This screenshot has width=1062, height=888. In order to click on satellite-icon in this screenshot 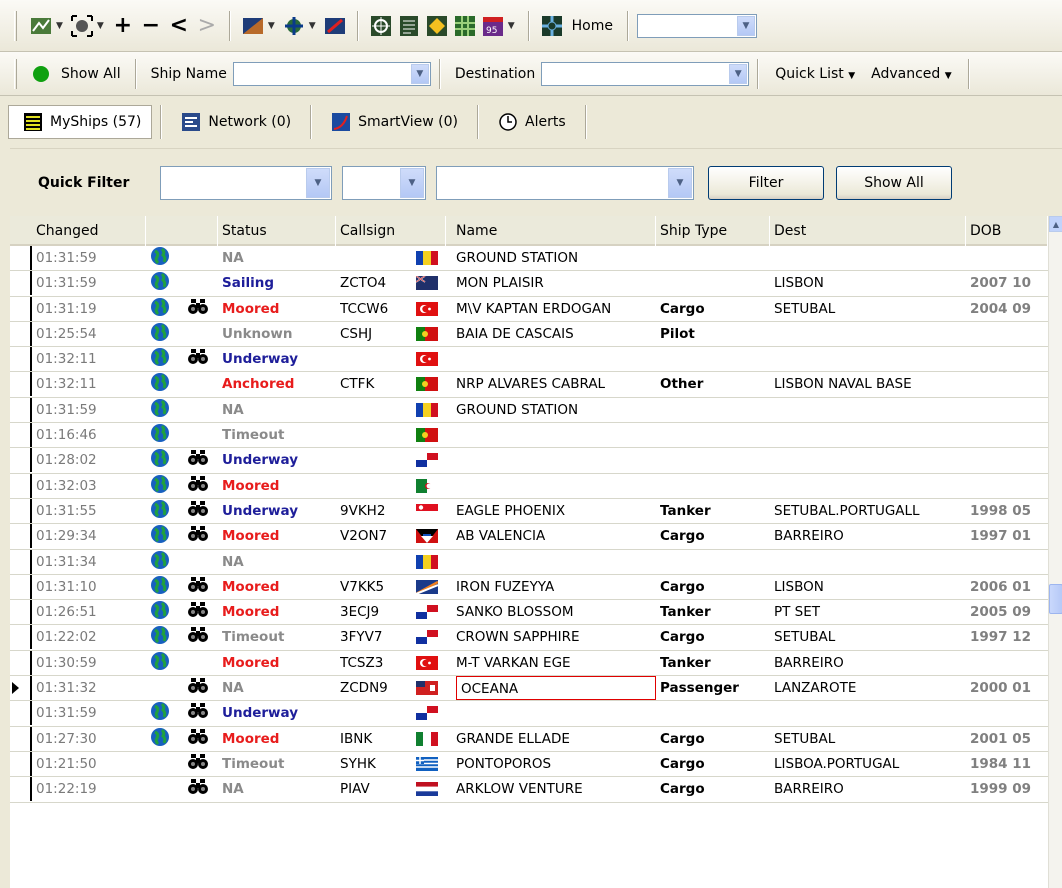, I will do `click(294, 26)`.